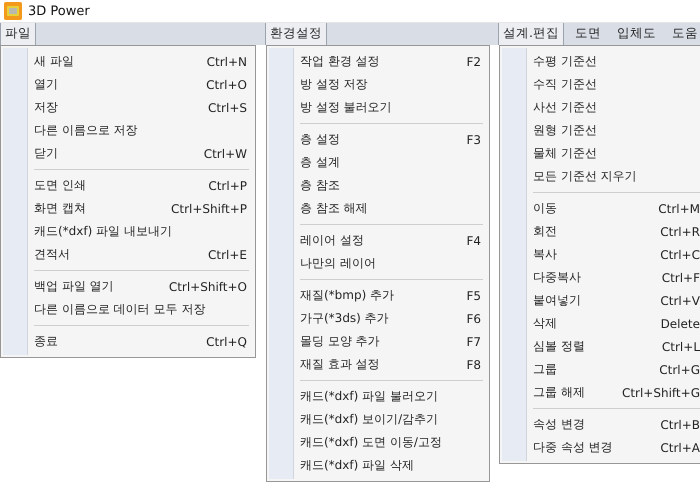  What do you see at coordinates (320, 139) in the screenshot?
I see `menu-item-label: 층 설정` at bounding box center [320, 139].